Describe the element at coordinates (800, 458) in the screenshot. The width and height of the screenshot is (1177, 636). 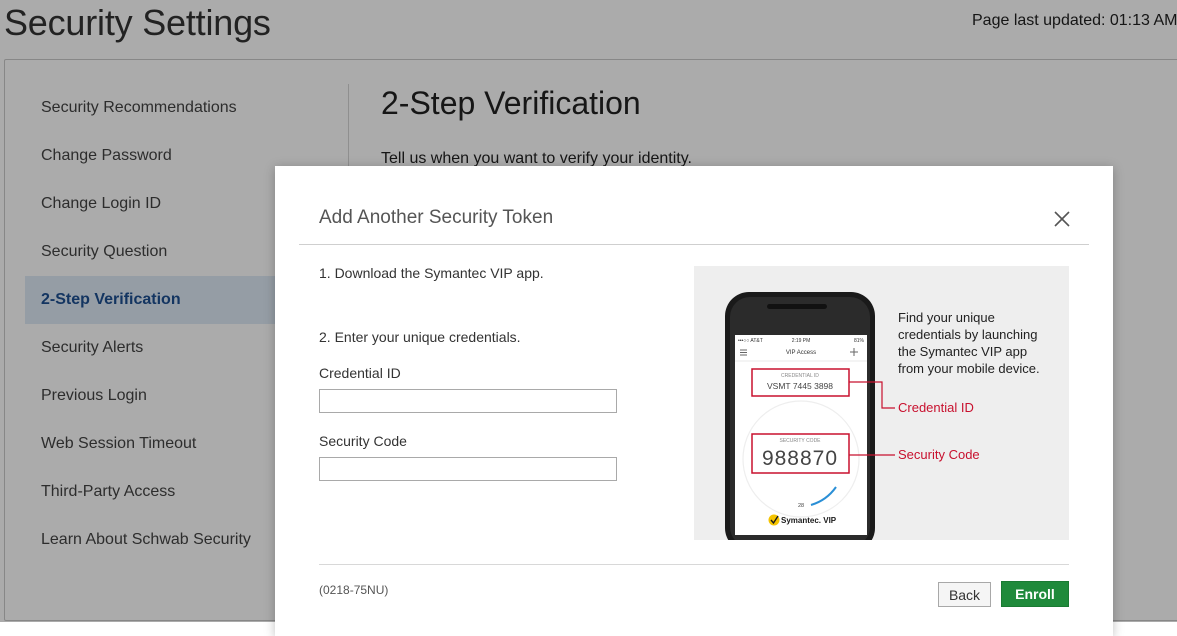
I see `phone-code-value: 988870` at that location.